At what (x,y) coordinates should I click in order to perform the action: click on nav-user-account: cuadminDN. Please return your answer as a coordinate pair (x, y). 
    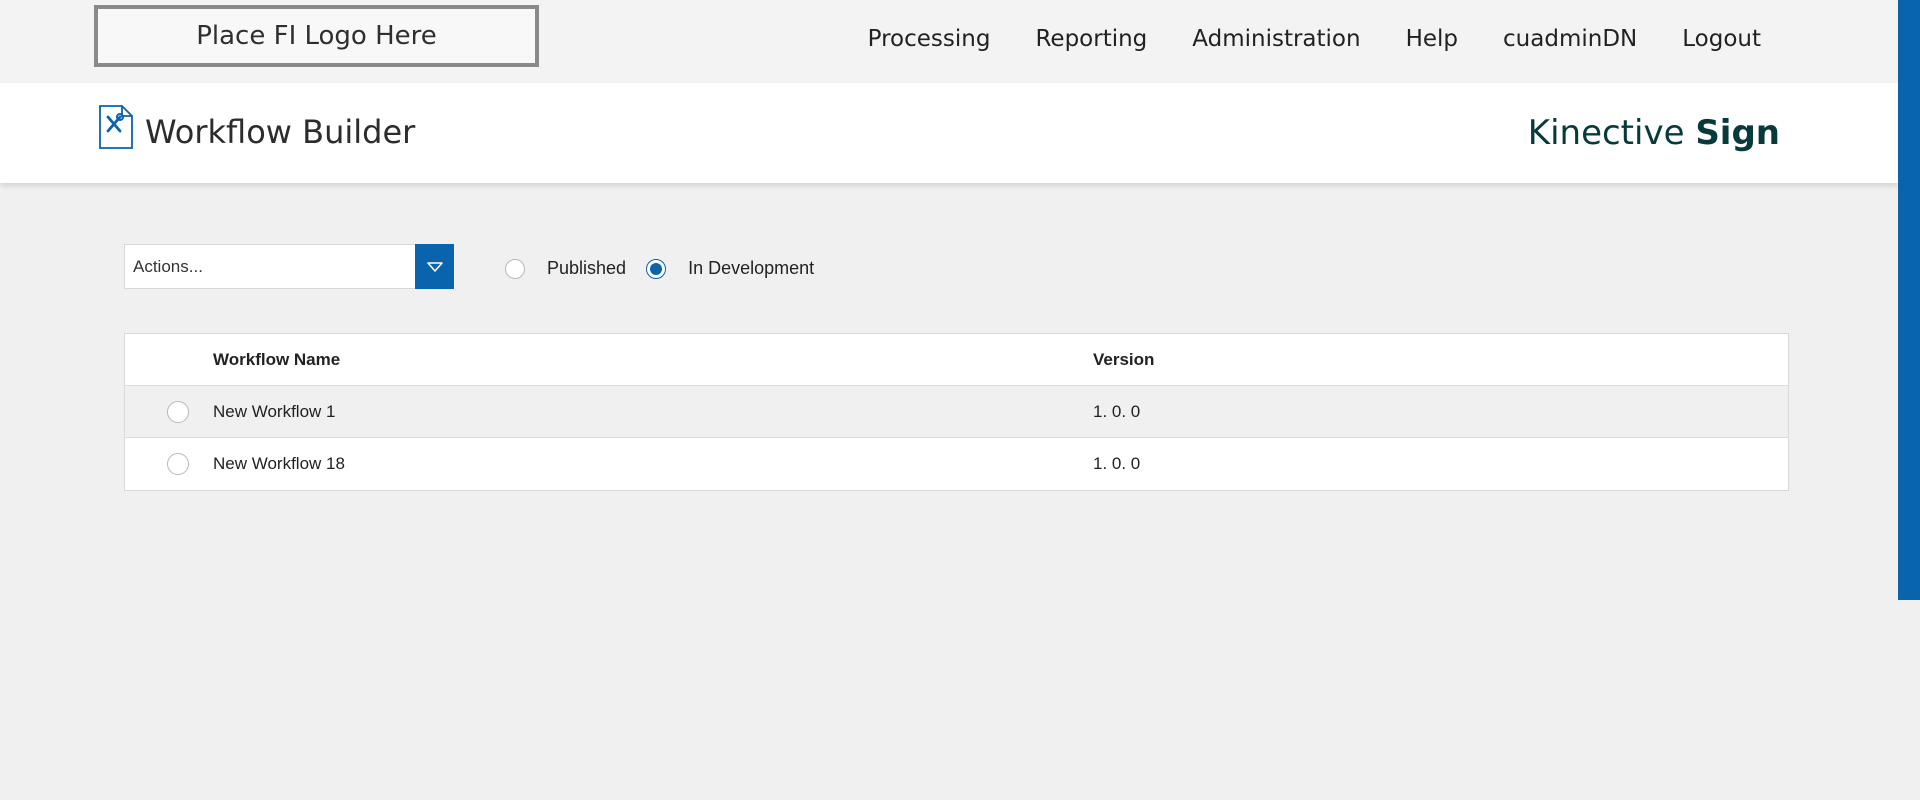
    Looking at the image, I should click on (1570, 39).